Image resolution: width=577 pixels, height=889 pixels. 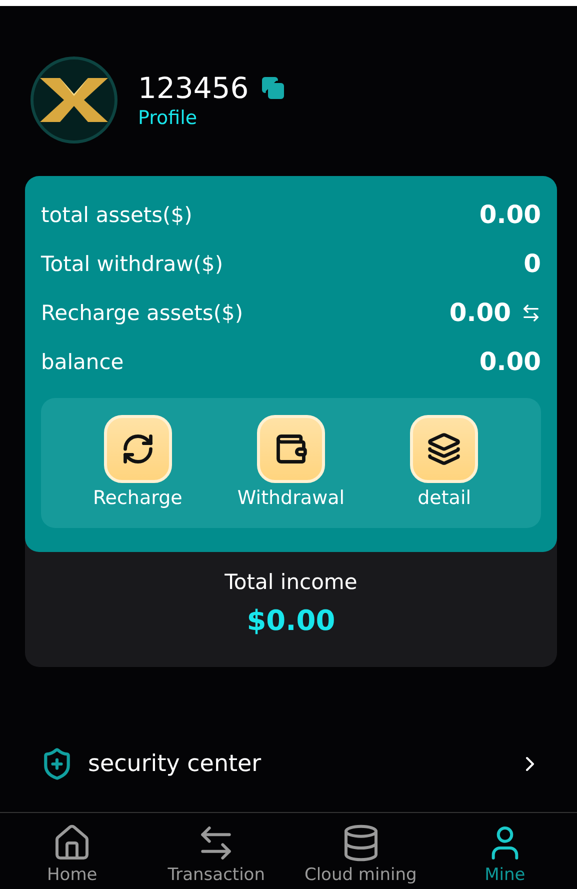 What do you see at coordinates (142, 312) in the screenshot?
I see `asset-label: Recharge assets($)` at bounding box center [142, 312].